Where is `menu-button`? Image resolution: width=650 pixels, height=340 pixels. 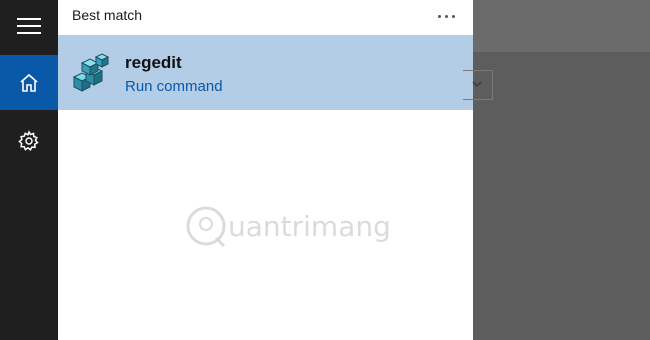
menu-button is located at coordinates (29, 26).